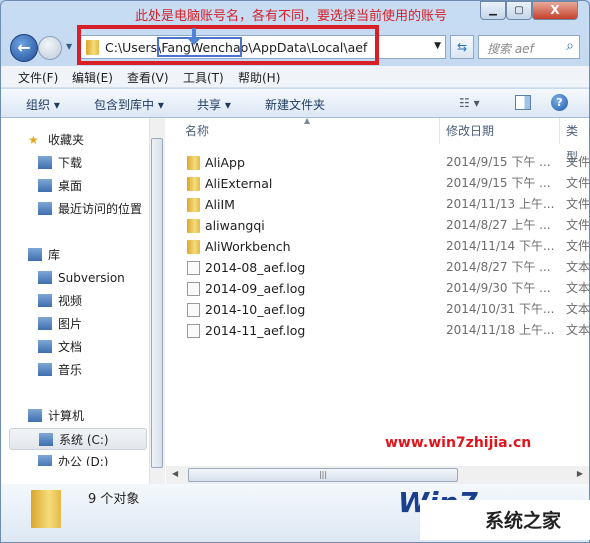 Image resolution: width=590 pixels, height=543 pixels. Describe the element at coordinates (469, 103) in the screenshot. I see `view-options-icon: ☷ ▾` at that location.